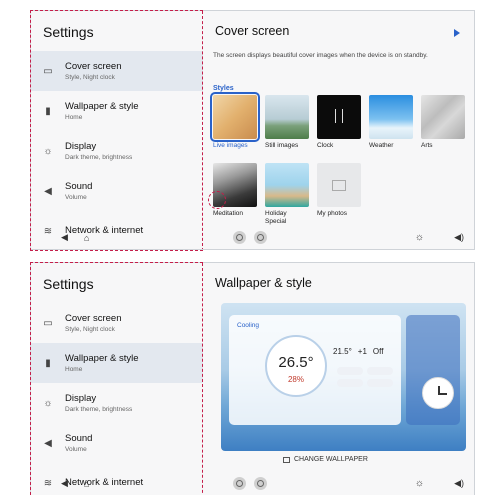 This screenshot has width=490, height=495. What do you see at coordinates (252, 31) in the screenshot?
I see `page-title: Cover screen` at bounding box center [252, 31].